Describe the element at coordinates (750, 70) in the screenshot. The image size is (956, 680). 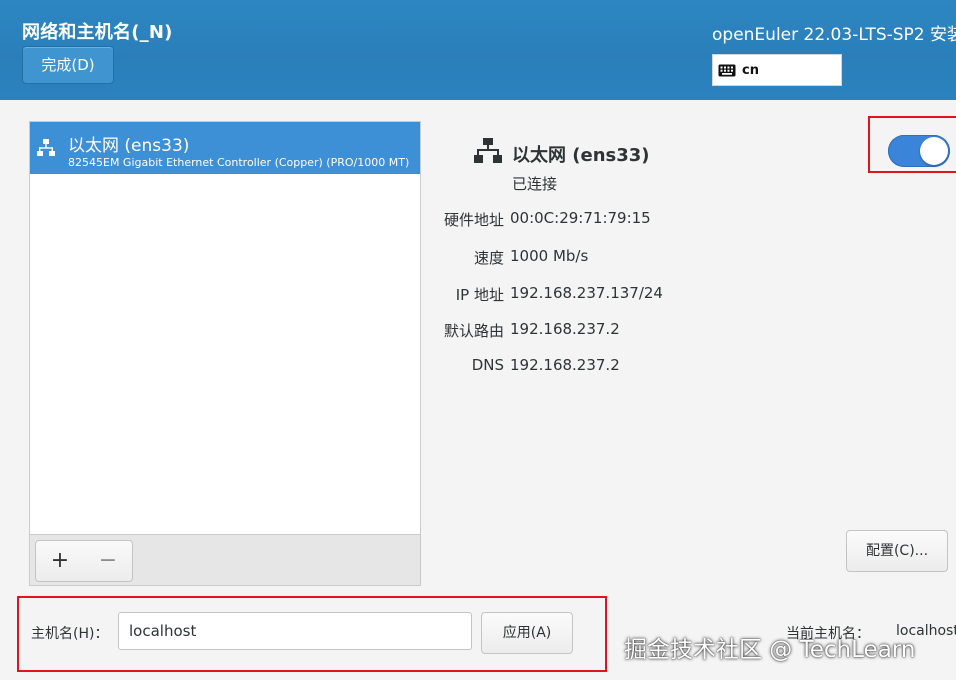
I see `keyboard-layout-label: cn` at that location.